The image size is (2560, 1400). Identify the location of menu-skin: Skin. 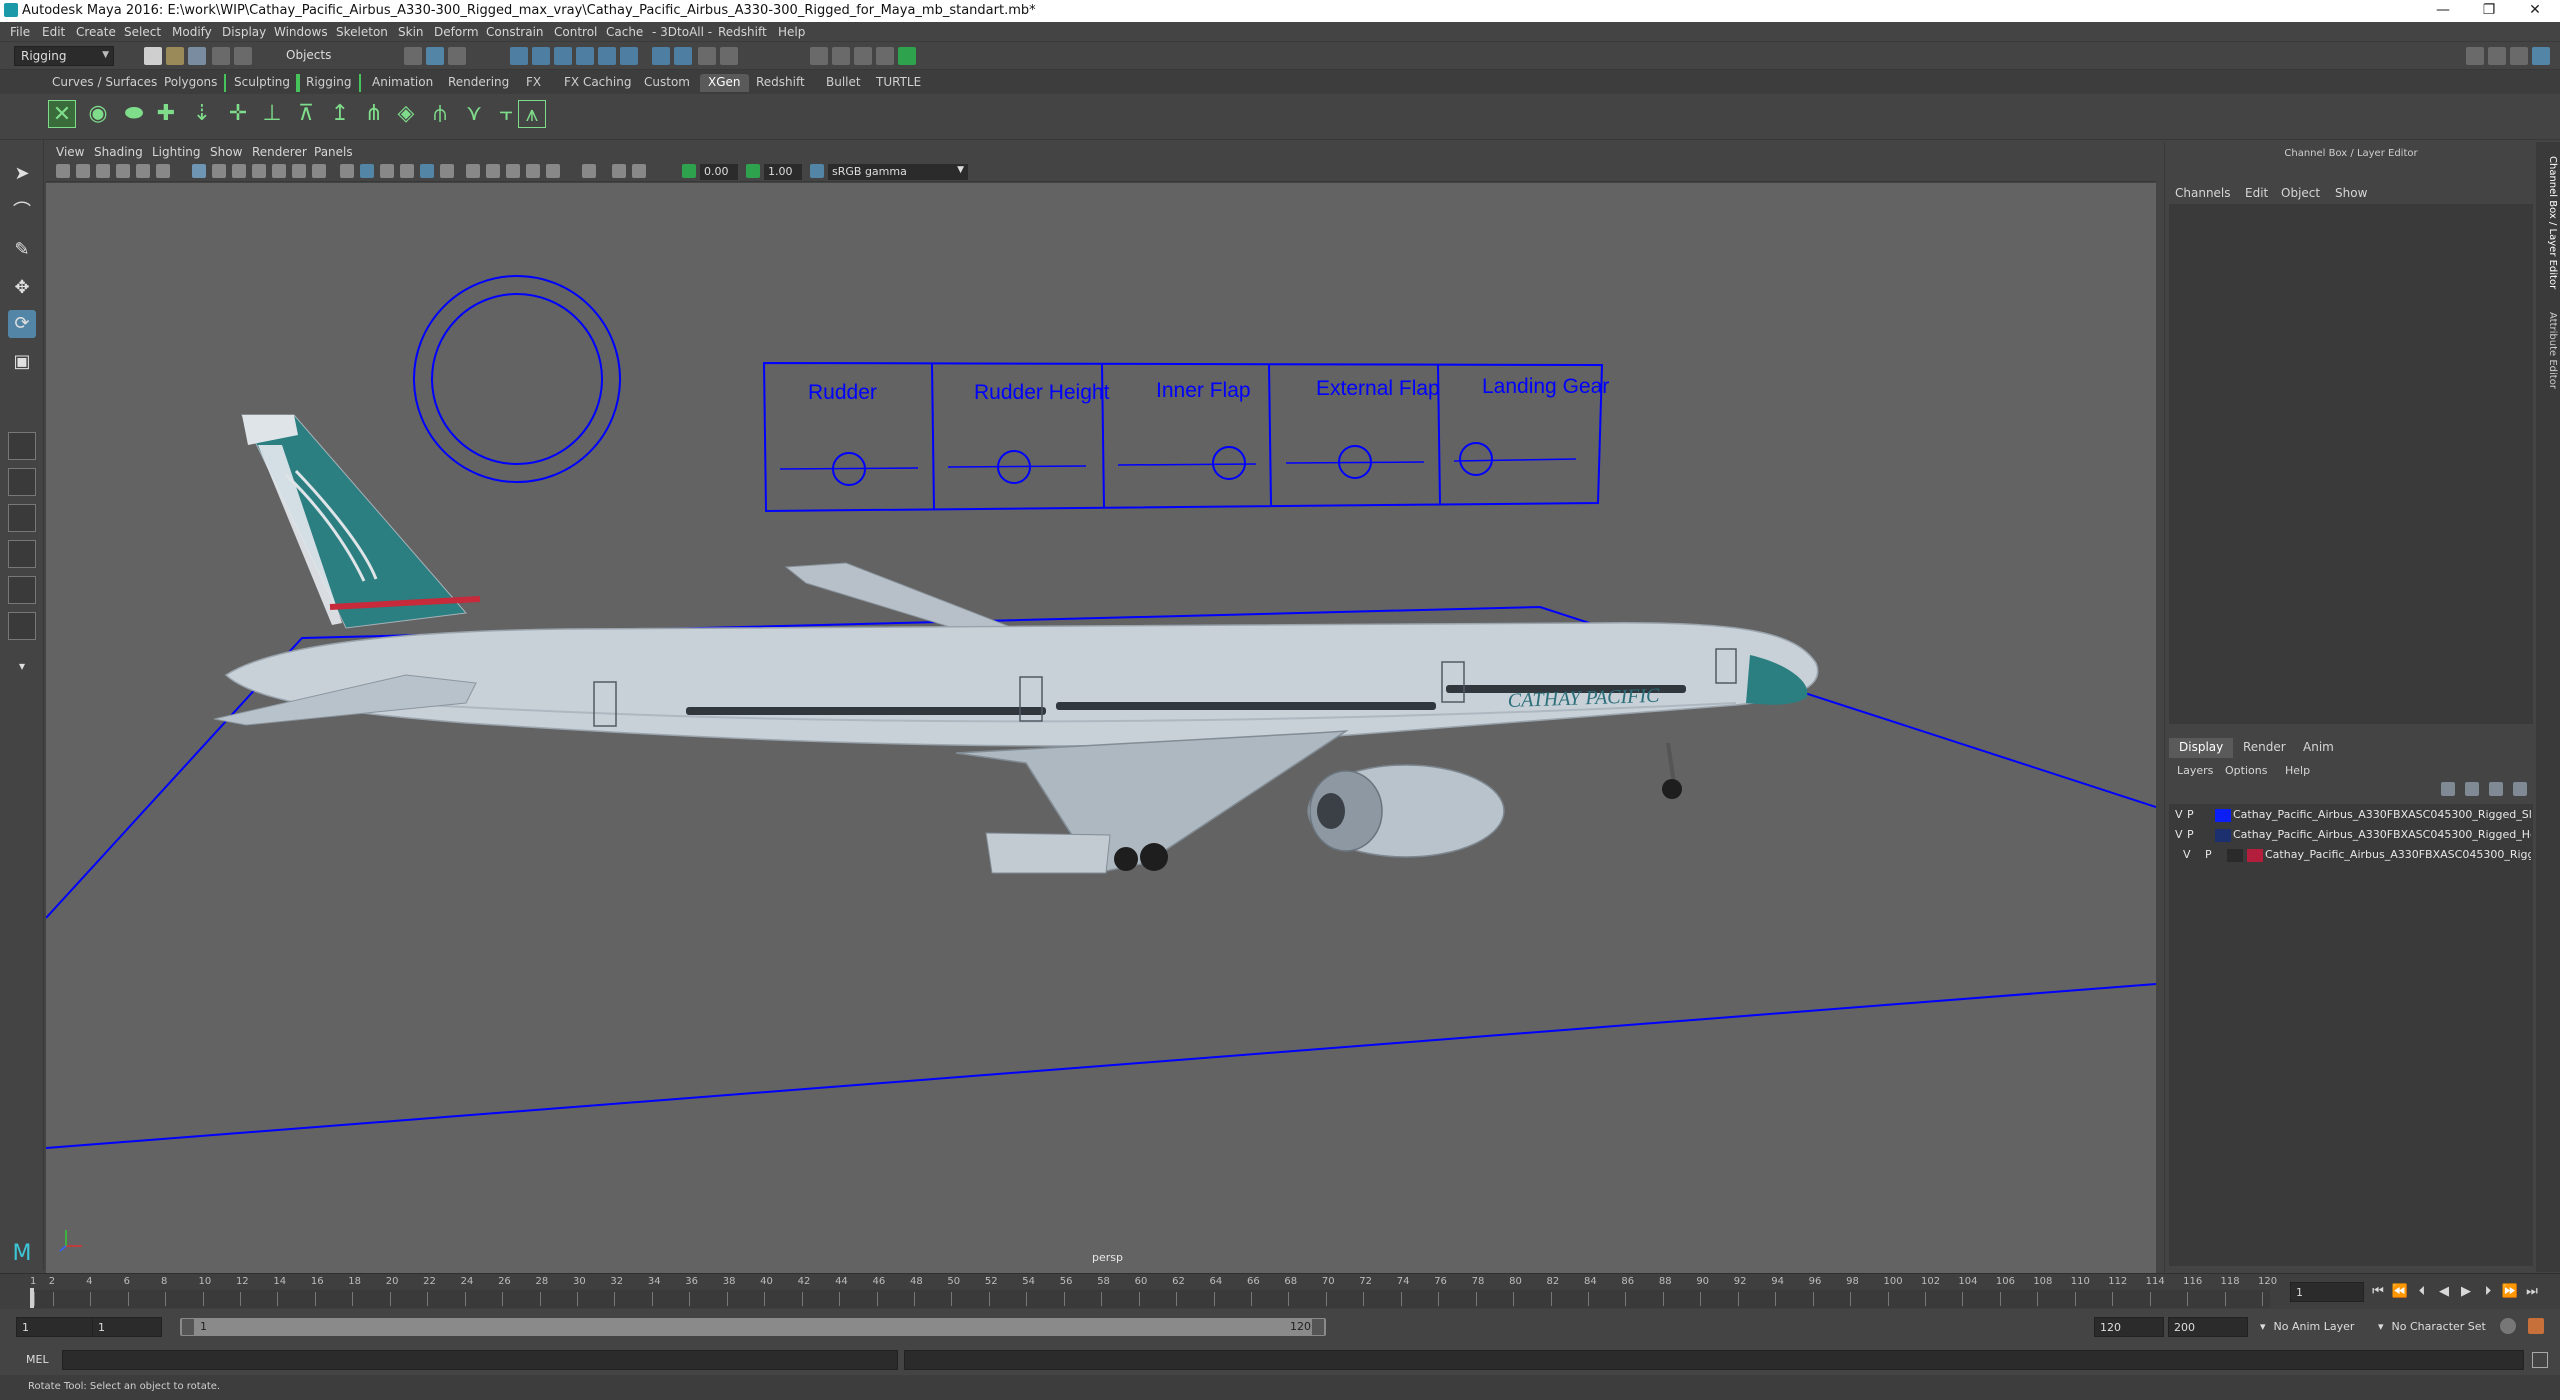
(411, 32).